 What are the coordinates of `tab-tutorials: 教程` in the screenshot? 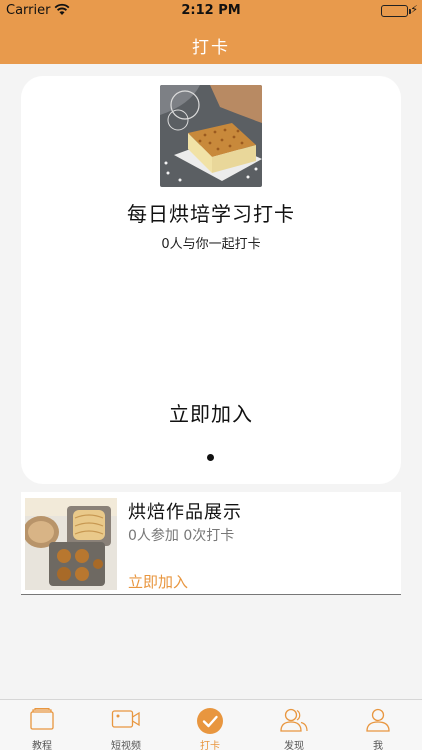 It's located at (42, 725).